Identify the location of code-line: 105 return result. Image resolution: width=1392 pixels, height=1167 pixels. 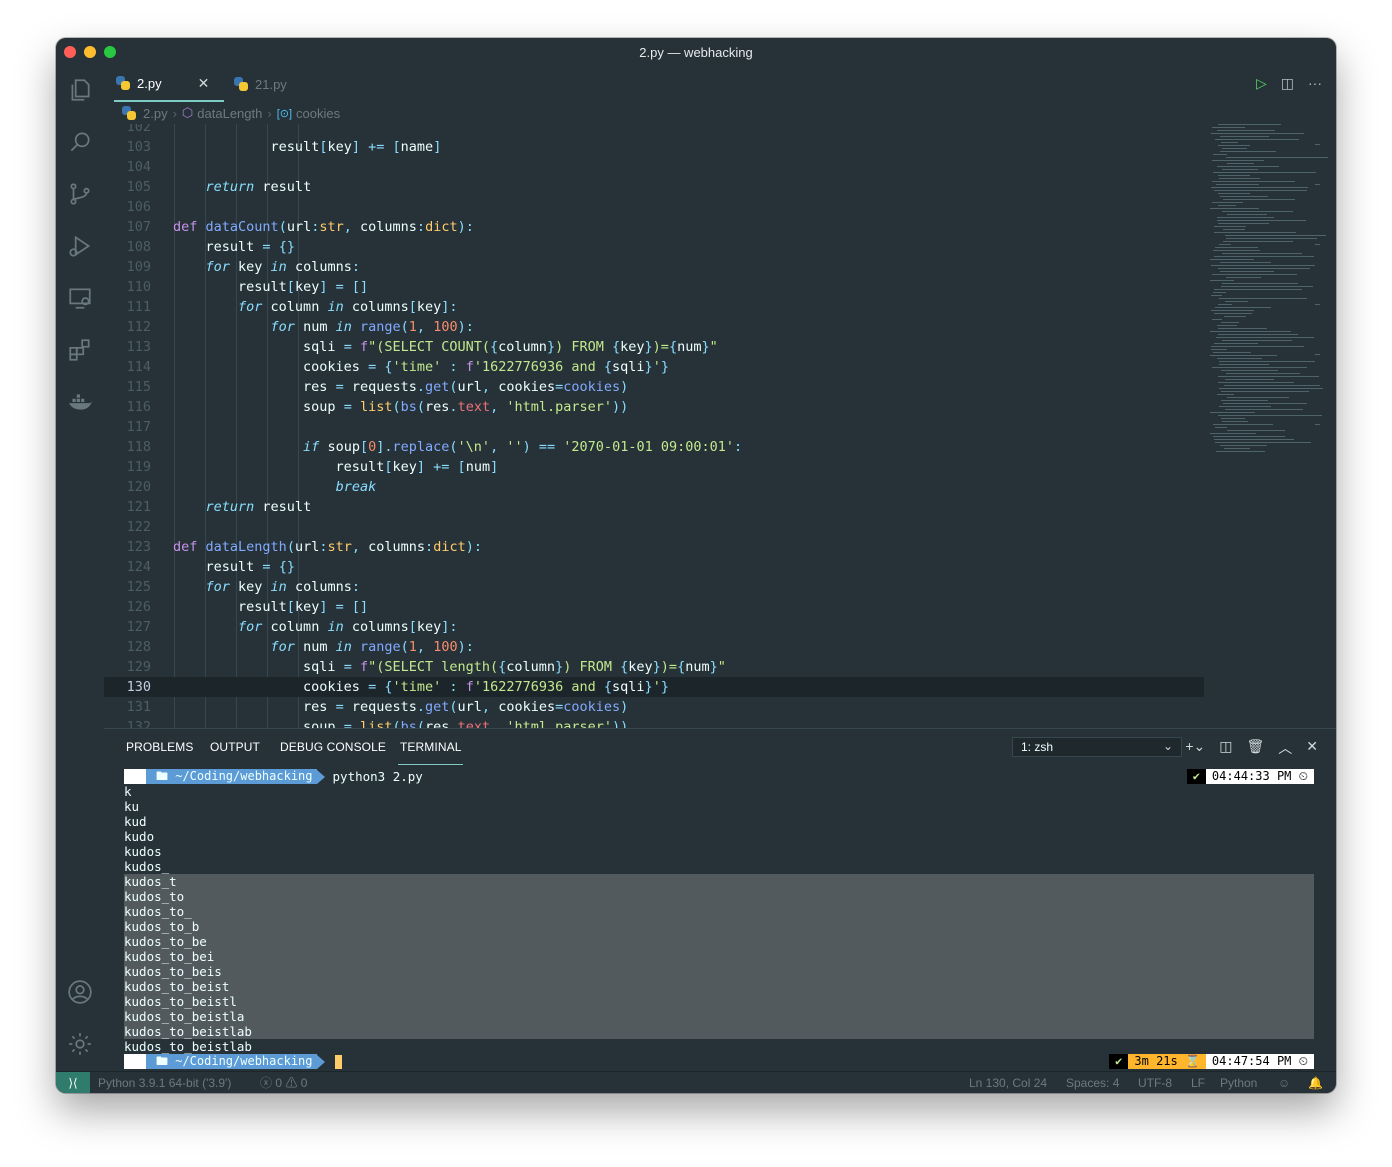
(654, 187).